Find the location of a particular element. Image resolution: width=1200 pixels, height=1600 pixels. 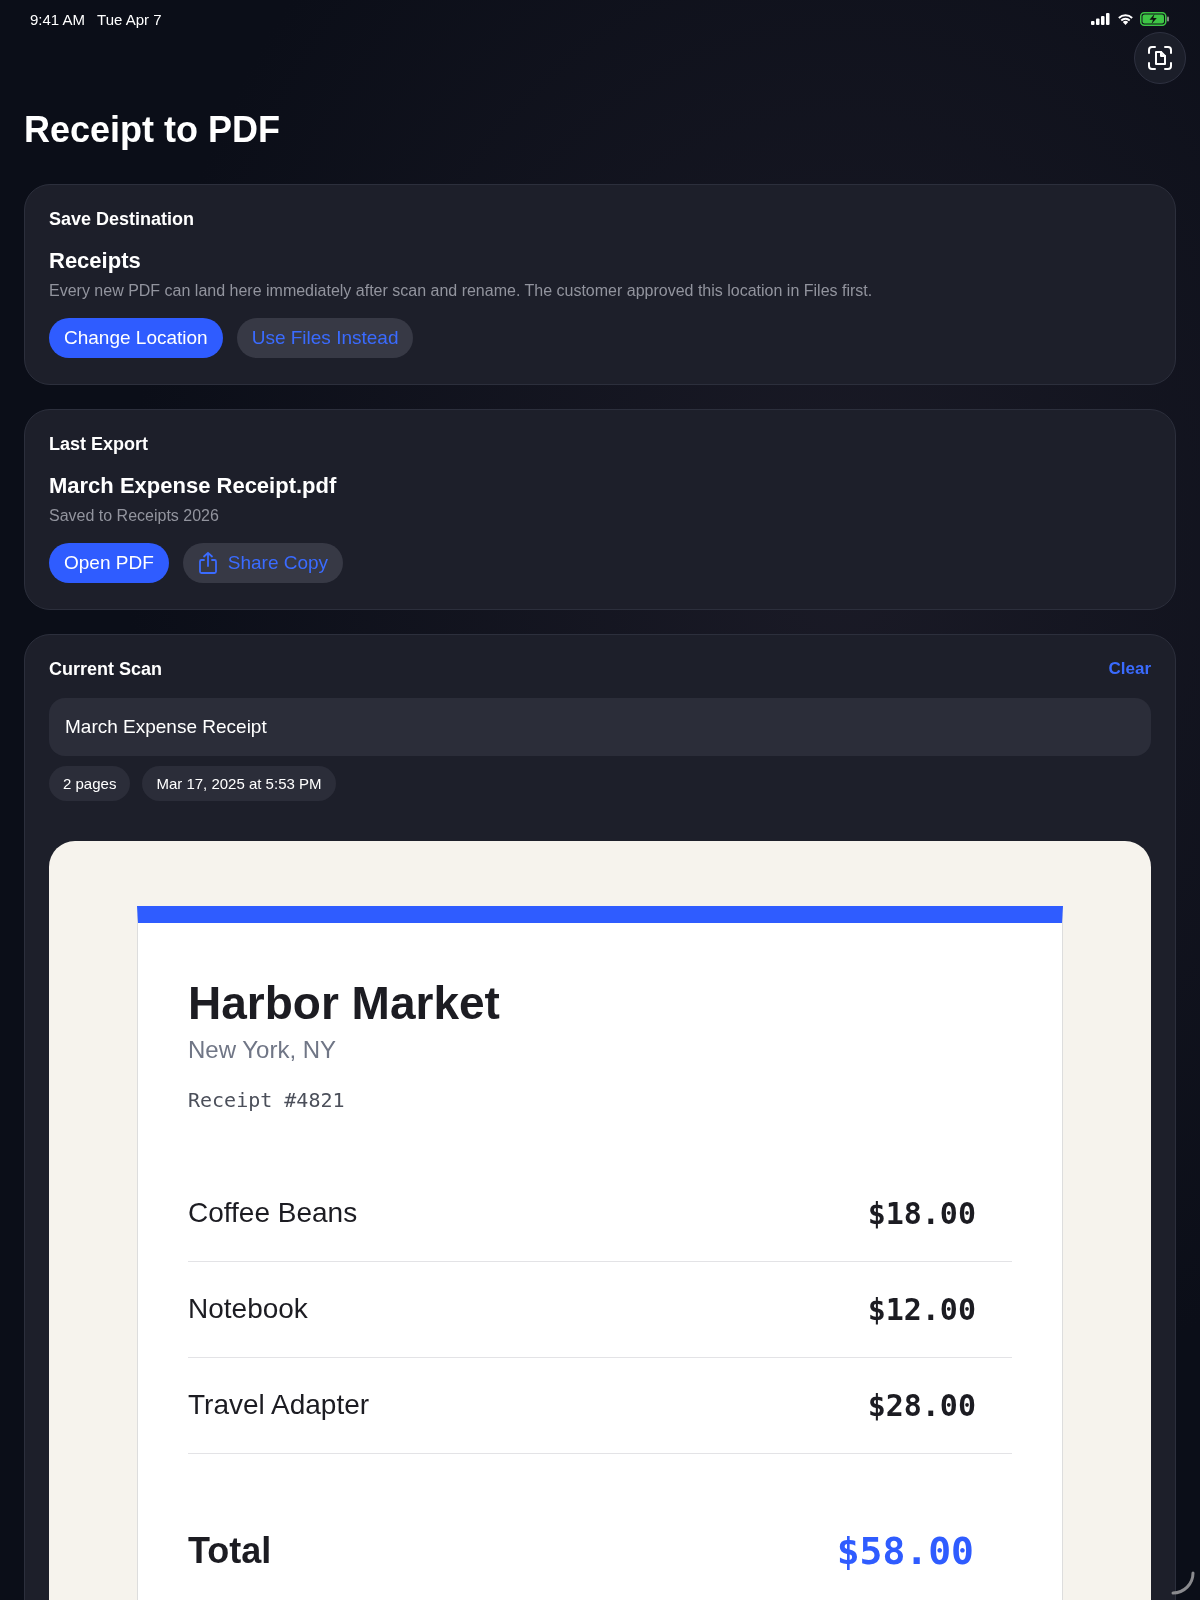

card-heading: Current Scan is located at coordinates (106, 669).